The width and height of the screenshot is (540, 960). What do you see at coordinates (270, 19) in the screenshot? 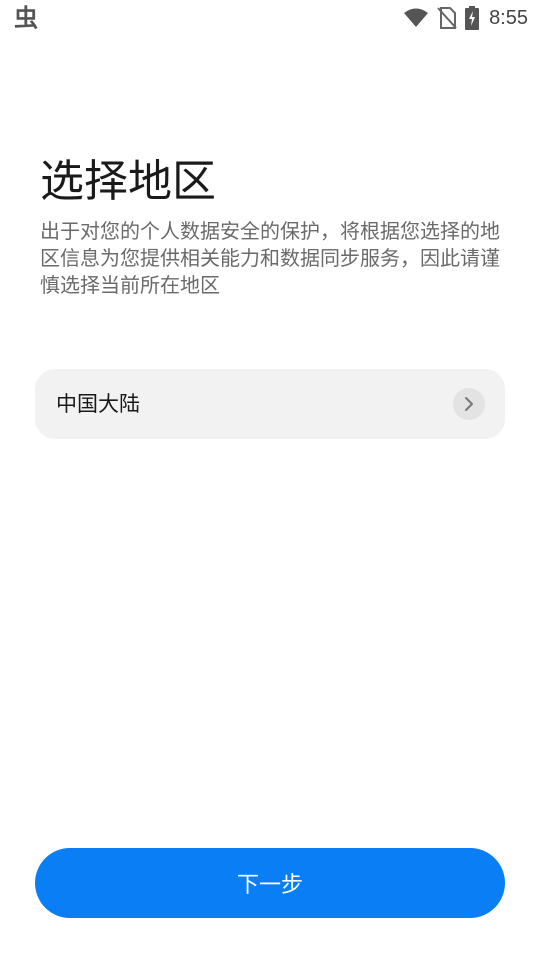
I see `status-bar: 虫 8:55` at bounding box center [270, 19].